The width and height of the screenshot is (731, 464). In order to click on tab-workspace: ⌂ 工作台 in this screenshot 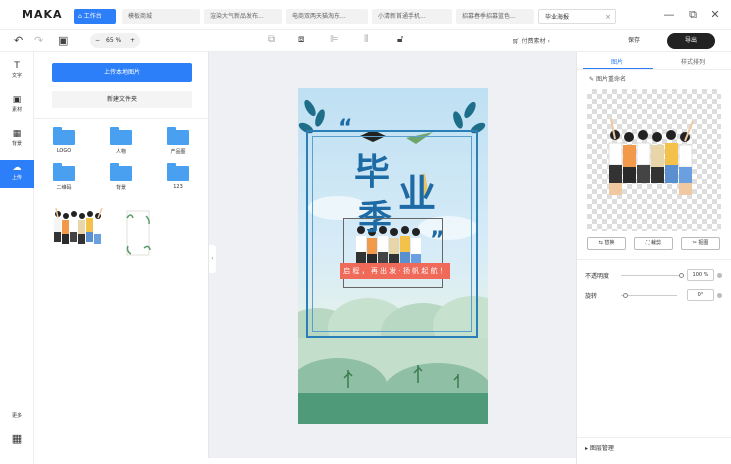, I will do `click(95, 16)`.